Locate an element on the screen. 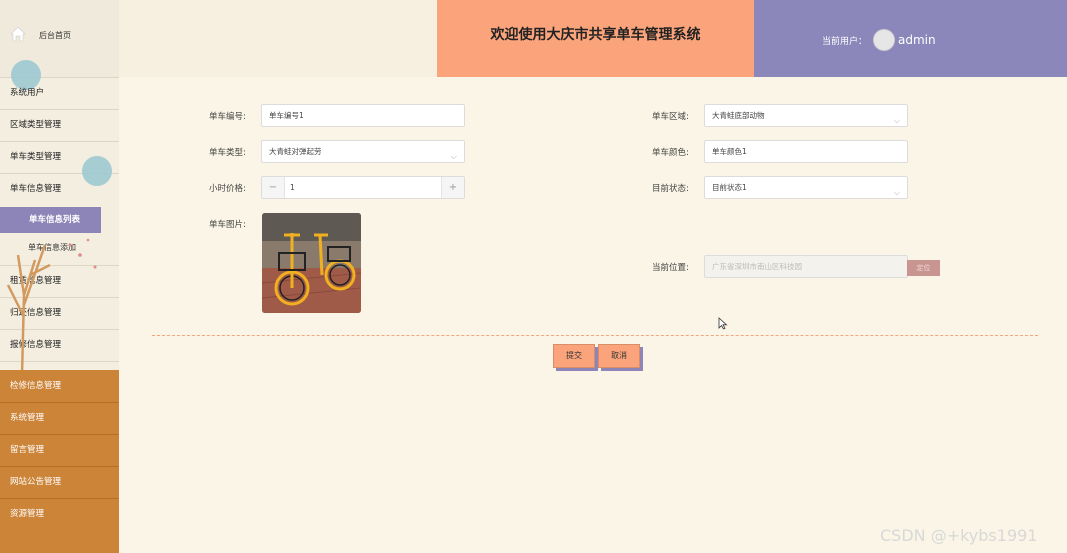  bike-no-value: 单车编号1 is located at coordinates (286, 115).